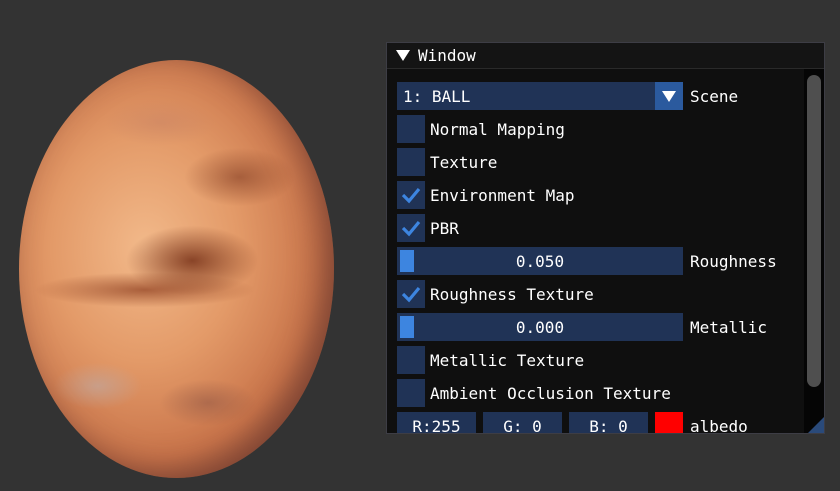 Image resolution: width=840 pixels, height=491 pixels. Describe the element at coordinates (522, 422) in the screenshot. I see `albedo-g-field: G: 0` at that location.